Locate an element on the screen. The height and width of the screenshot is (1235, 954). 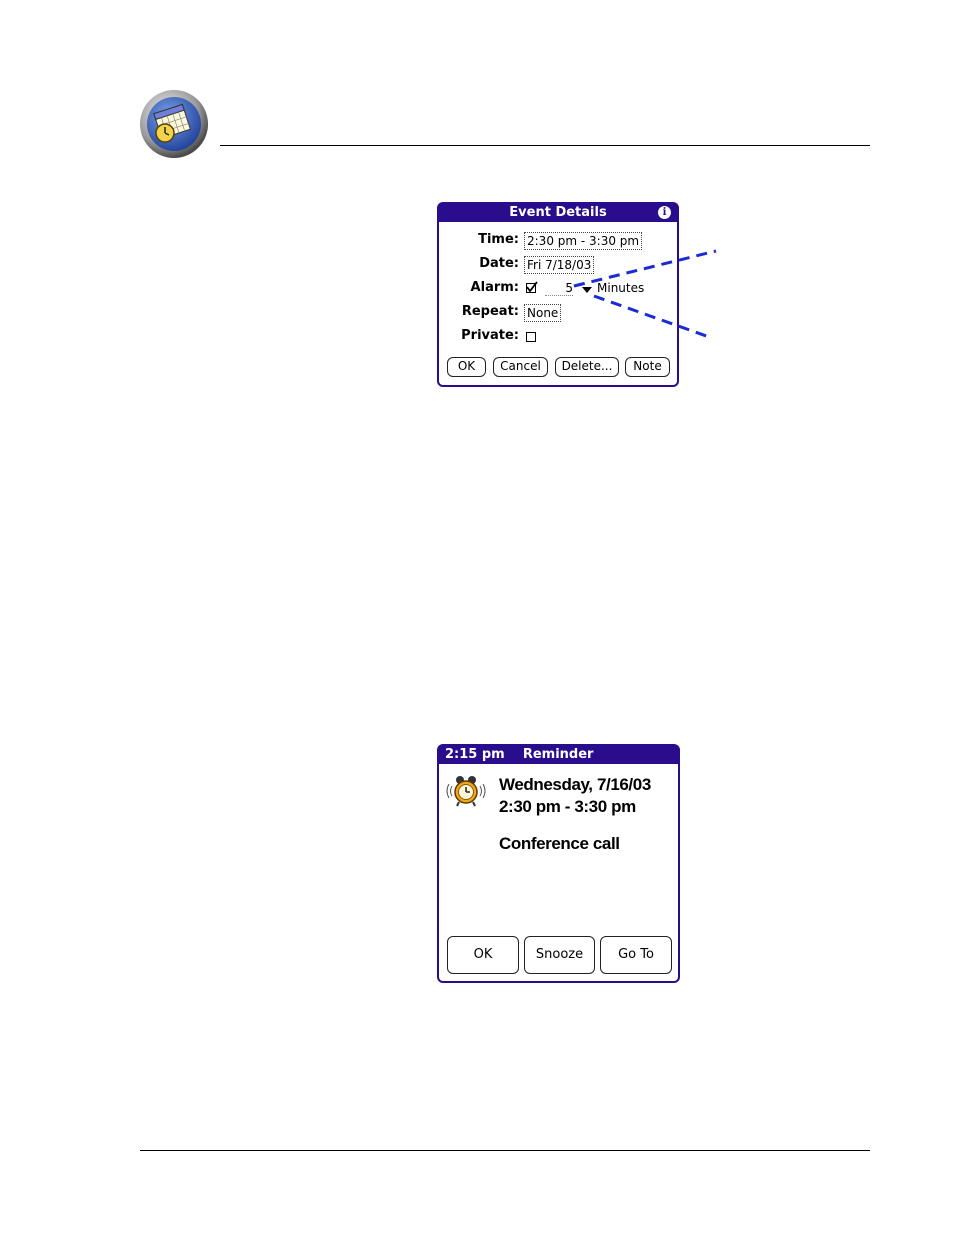
reminder-date: Wednesday, 7/16/03 is located at coordinates (575, 784).